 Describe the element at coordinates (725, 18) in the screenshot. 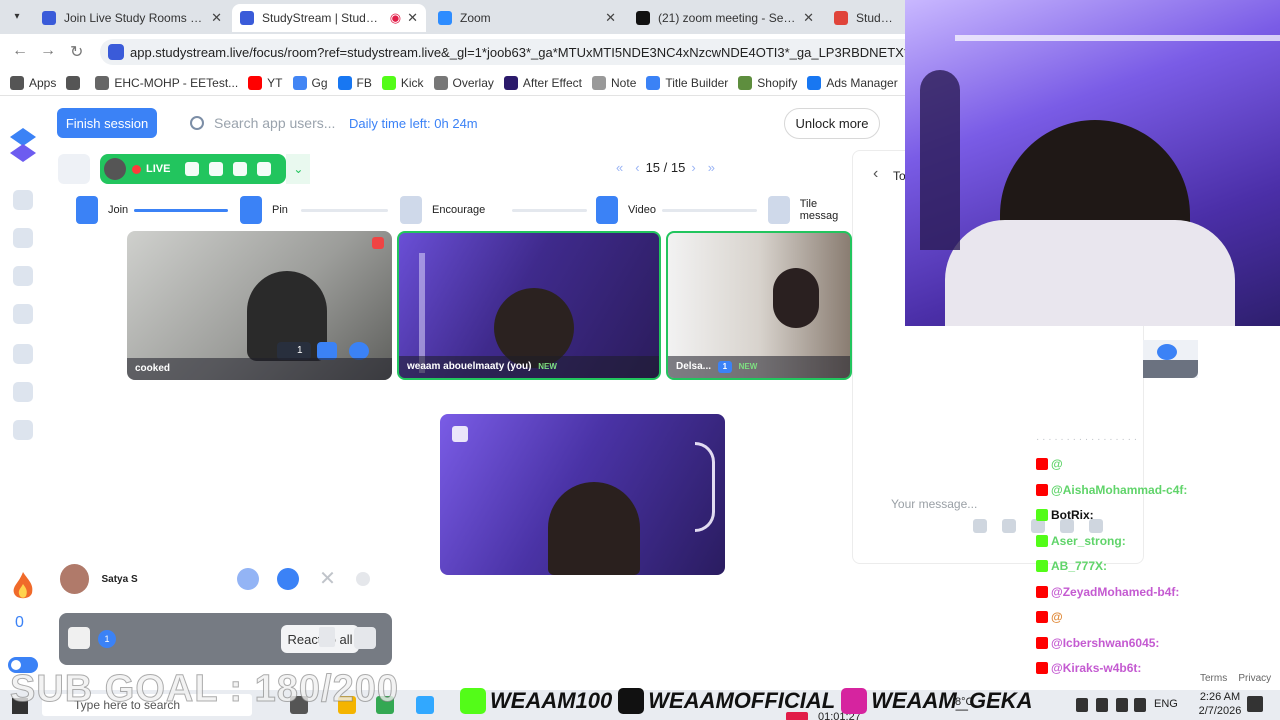

I see `browser-tab-4: (21) zoom meeting - Search / X ✕` at that location.